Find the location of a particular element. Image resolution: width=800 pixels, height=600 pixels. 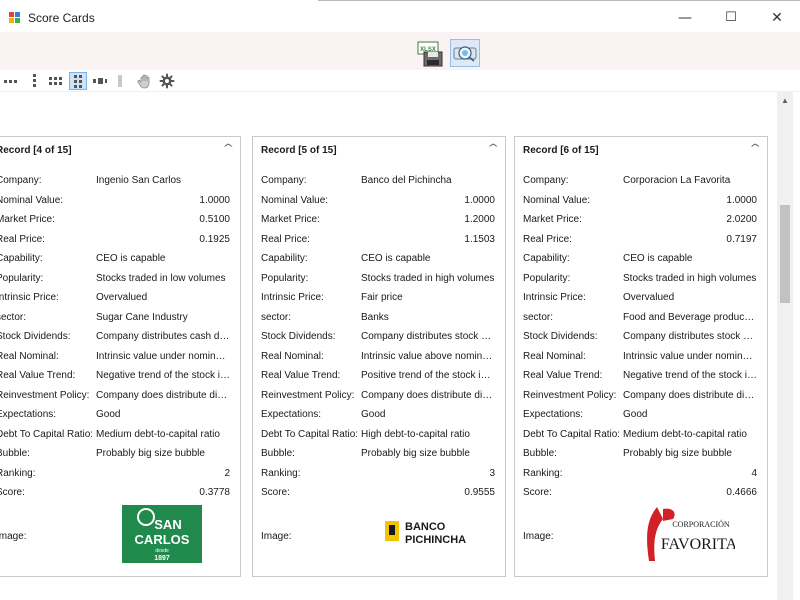

field-row: sector: Food and Beverage producers is located at coordinates (640, 319).